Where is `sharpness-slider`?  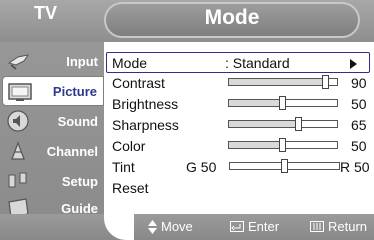
sharpness-slider is located at coordinates (283, 124).